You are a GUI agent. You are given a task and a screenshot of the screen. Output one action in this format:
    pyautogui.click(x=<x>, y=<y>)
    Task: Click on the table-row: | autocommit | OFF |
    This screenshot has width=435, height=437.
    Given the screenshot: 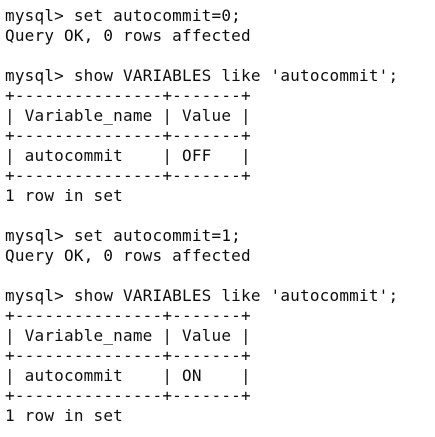 What is the action you would take?
    pyautogui.click(x=128, y=155)
    